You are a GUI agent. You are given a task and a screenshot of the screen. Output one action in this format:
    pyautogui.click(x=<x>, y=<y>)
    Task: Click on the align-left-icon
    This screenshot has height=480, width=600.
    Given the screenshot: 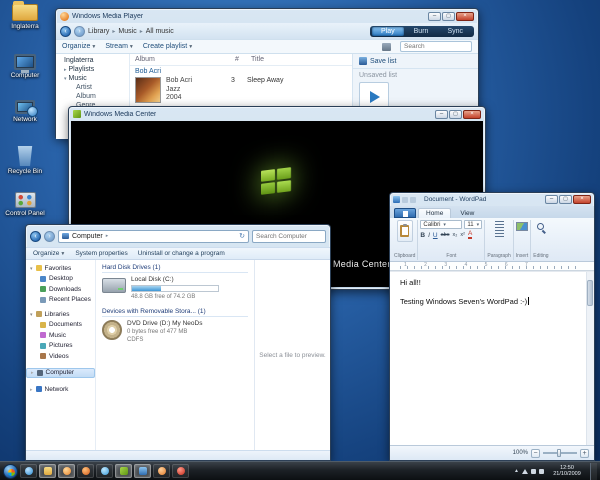 What is the action you would take?
    pyautogui.click(x=499, y=224)
    